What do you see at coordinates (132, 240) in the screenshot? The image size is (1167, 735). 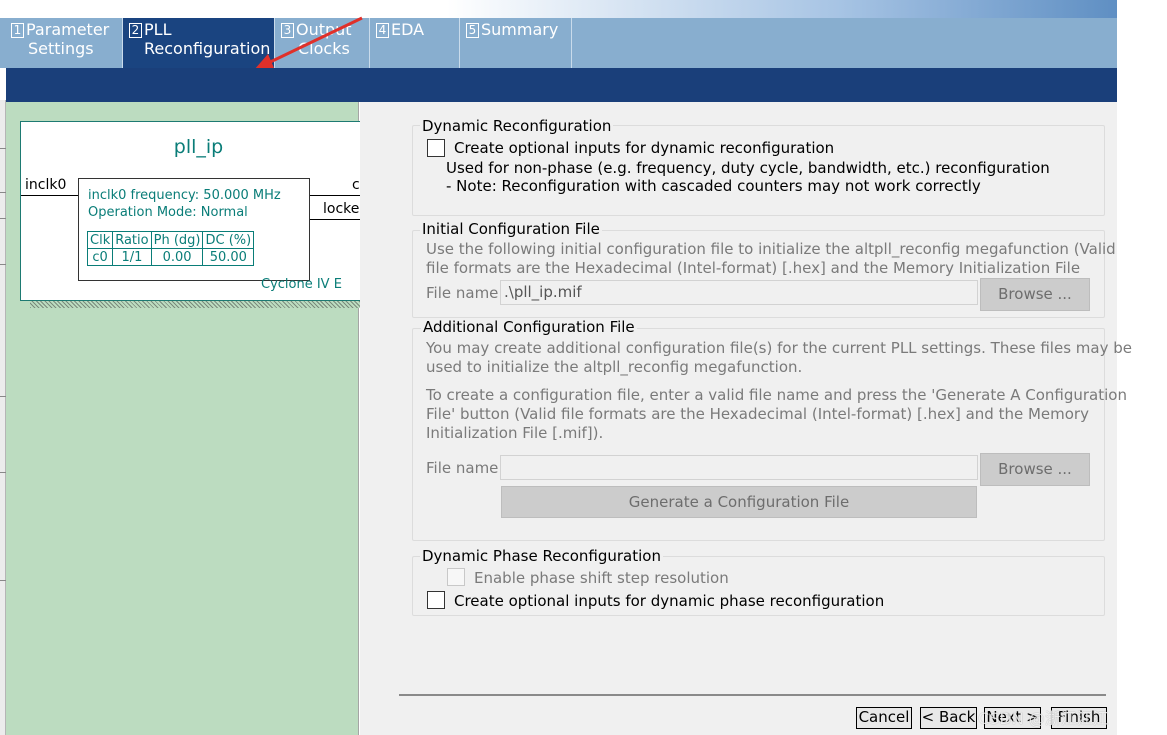 I see `table-header: Ratio` at bounding box center [132, 240].